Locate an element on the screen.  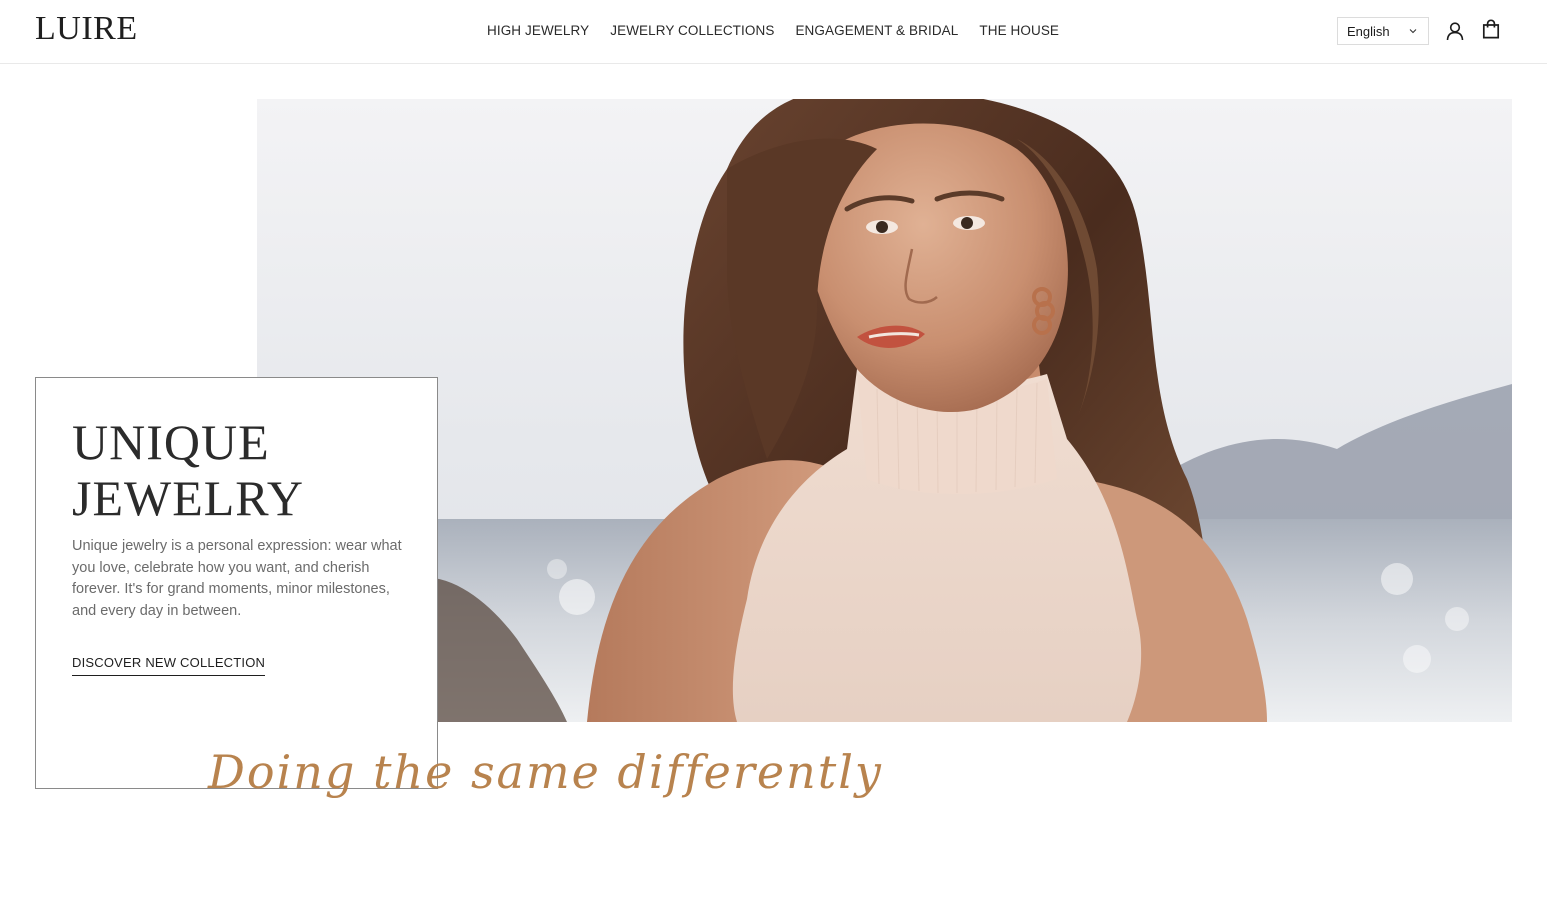
account-button is located at coordinates (1455, 31).